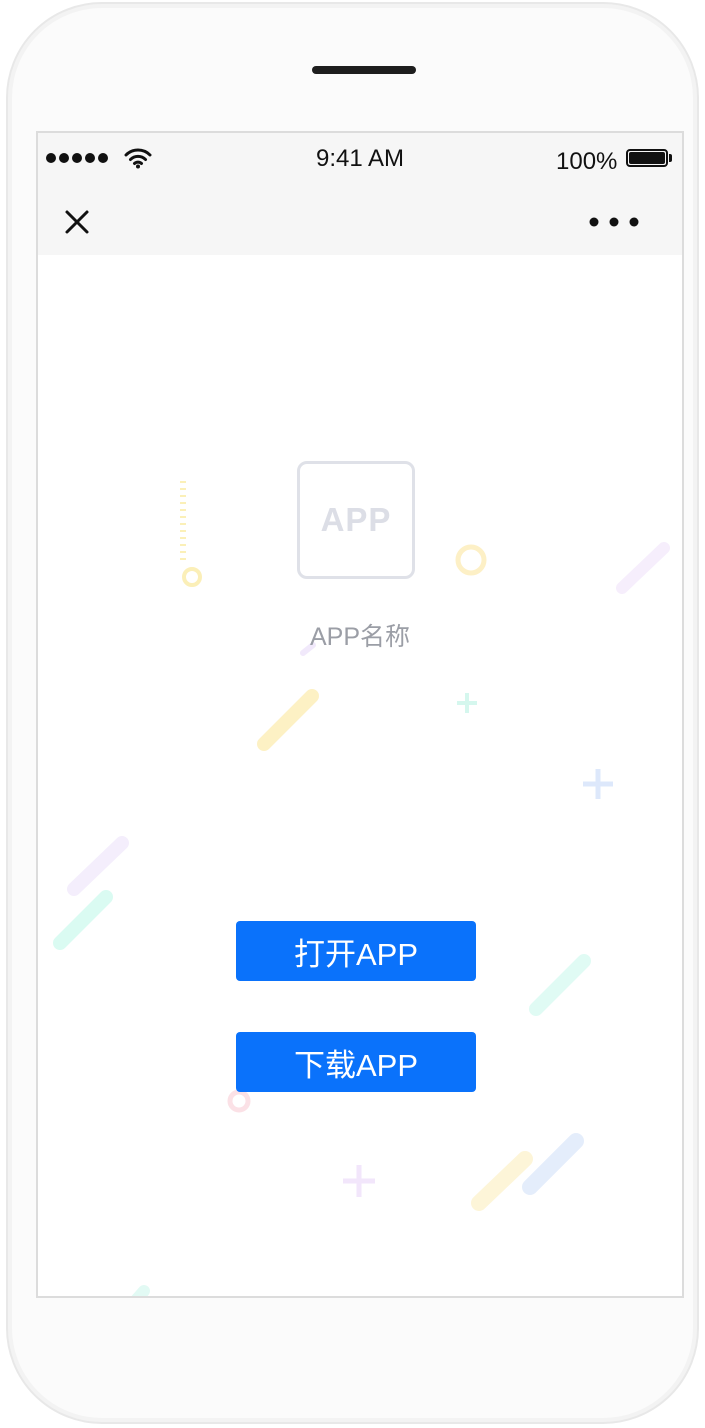 This screenshot has height=1428, width=705. I want to click on app-icon: APP, so click(356, 520).